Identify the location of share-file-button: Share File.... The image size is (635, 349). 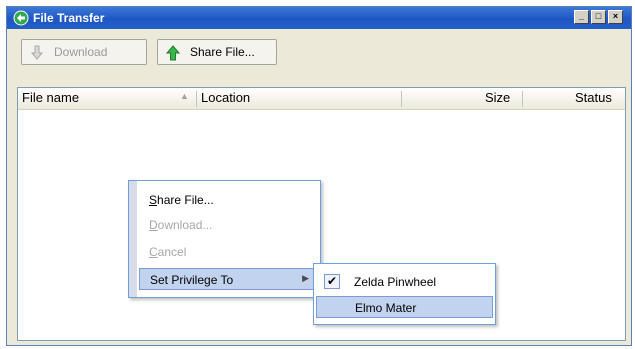
(217, 52).